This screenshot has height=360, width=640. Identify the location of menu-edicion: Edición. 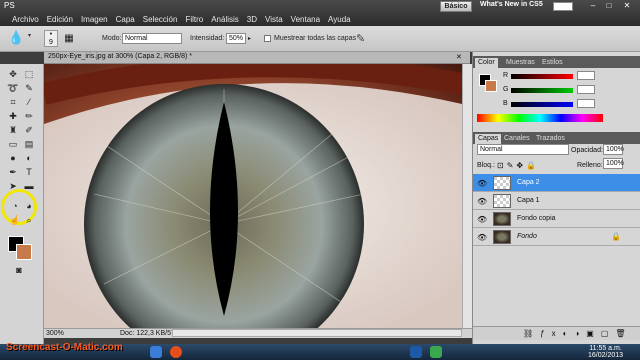
(60, 20).